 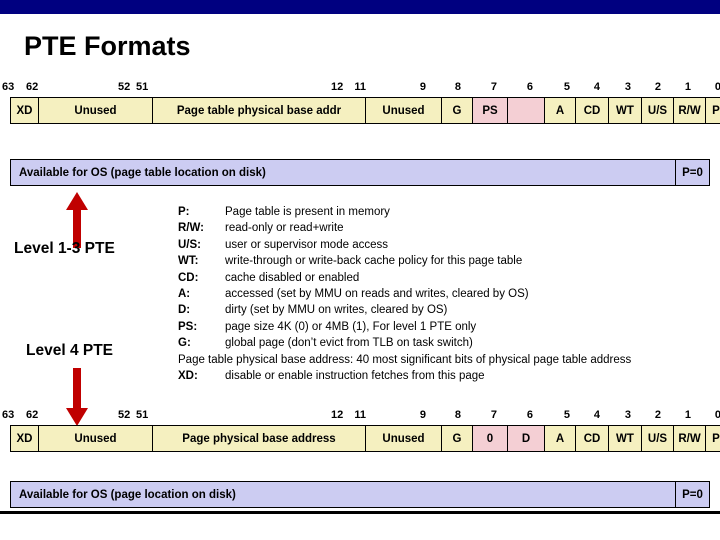 What do you see at coordinates (360, 7) in the screenshot?
I see `slide-top-accent-bar` at bounding box center [360, 7].